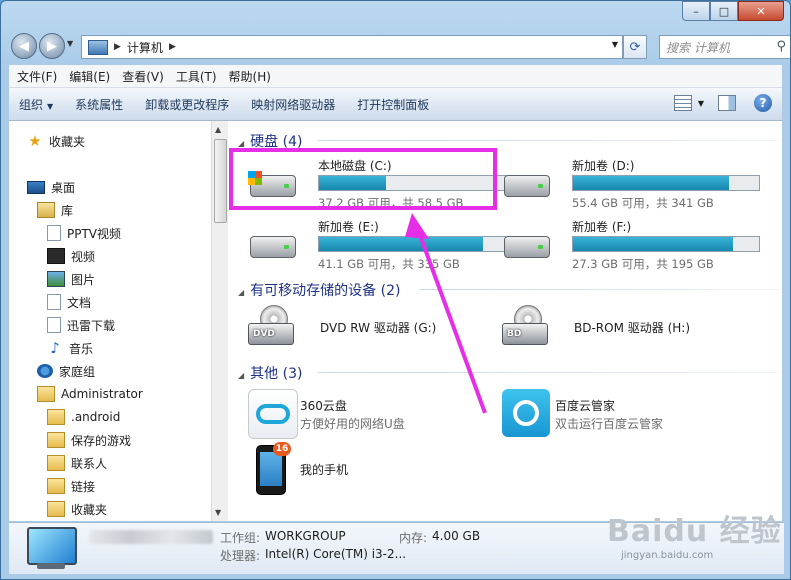 The height and width of the screenshot is (580, 791). I want to click on map-network-drive-button: 映射网络驱动器, so click(293, 104).